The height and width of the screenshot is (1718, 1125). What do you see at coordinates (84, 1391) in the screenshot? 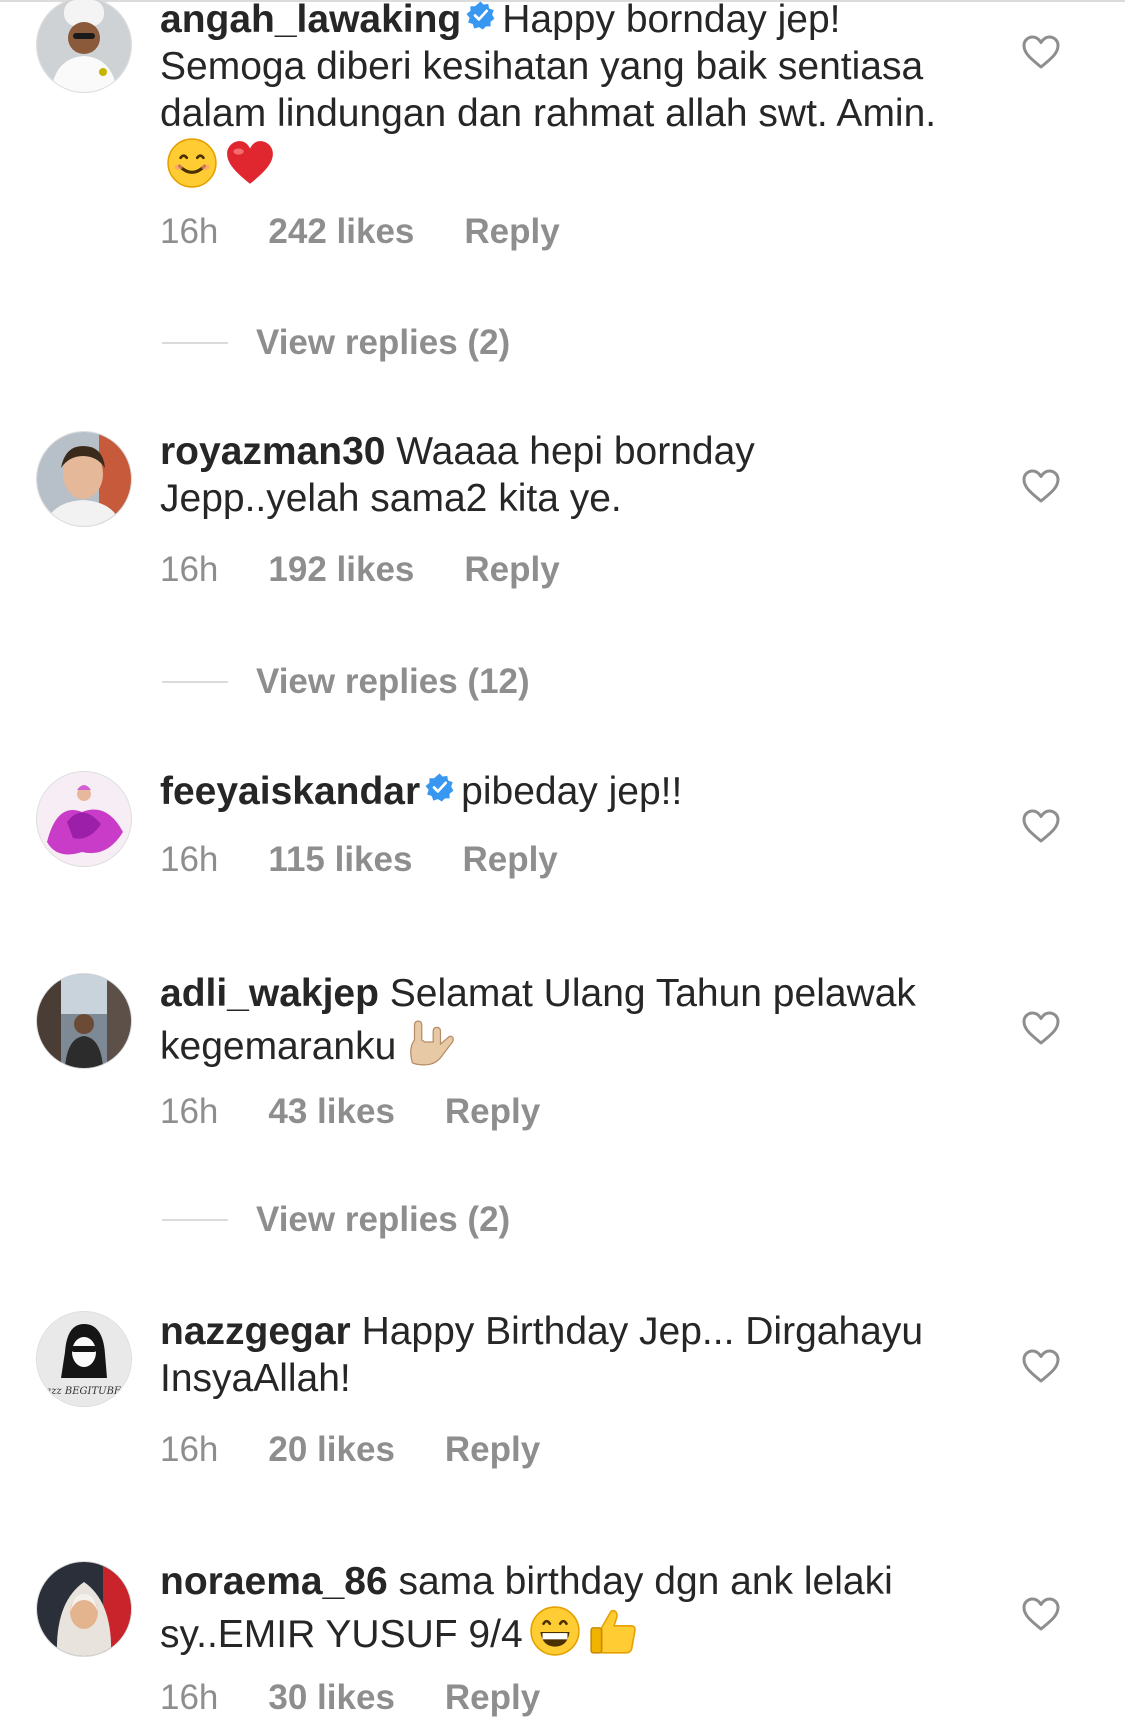
I see `avatar-logo-text: Dj Nazz BEGITUBEGINI` at bounding box center [84, 1391].